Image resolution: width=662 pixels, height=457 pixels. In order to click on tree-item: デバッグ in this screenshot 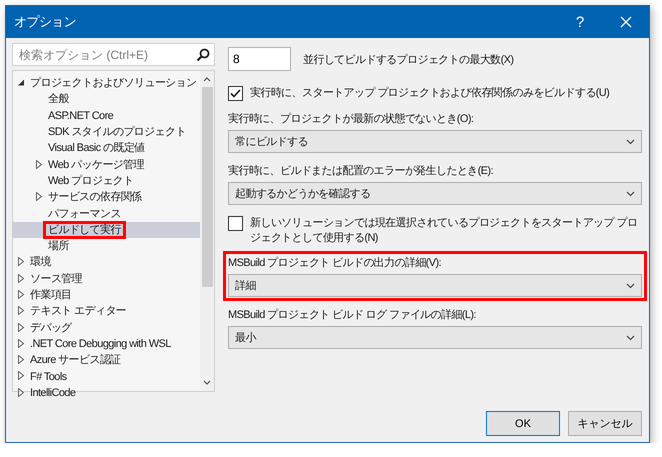, I will do `click(106, 327)`.